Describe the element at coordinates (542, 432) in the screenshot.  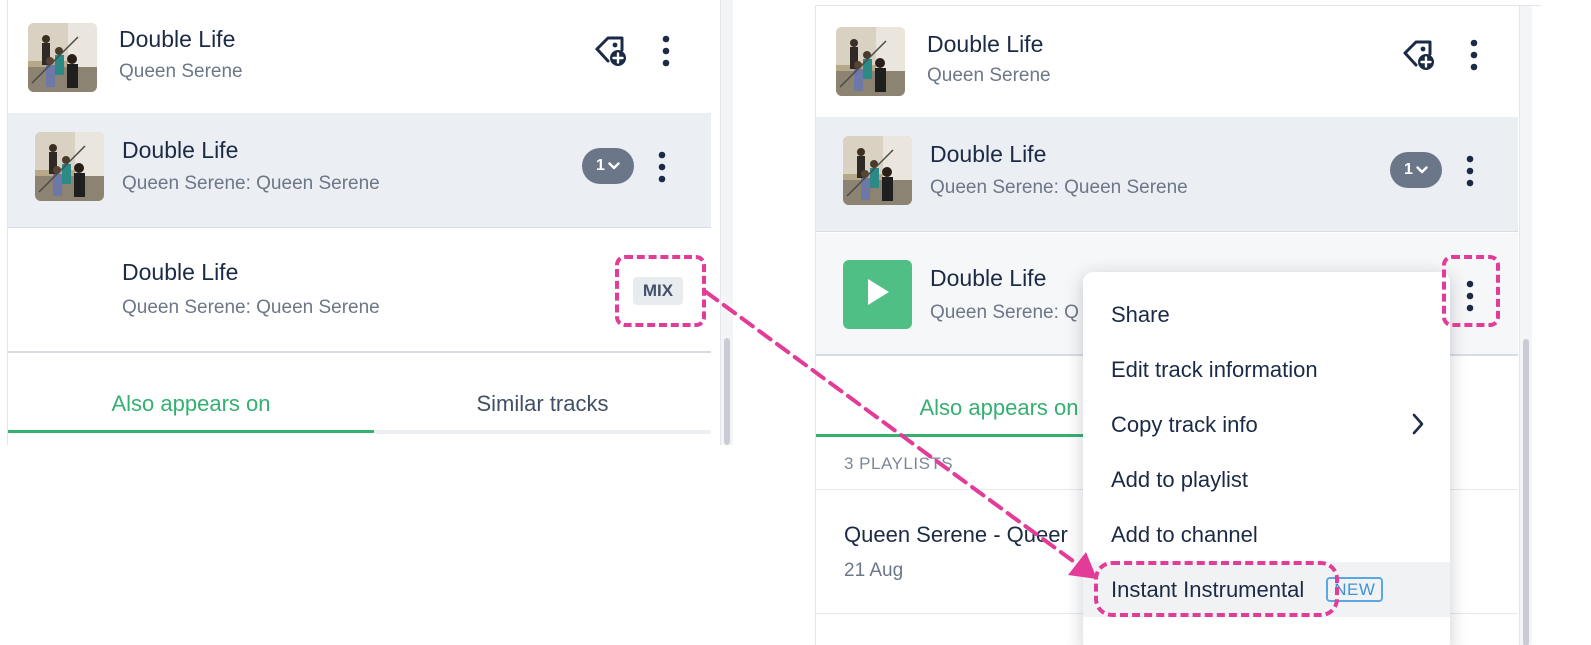
I see `tab-divider` at that location.